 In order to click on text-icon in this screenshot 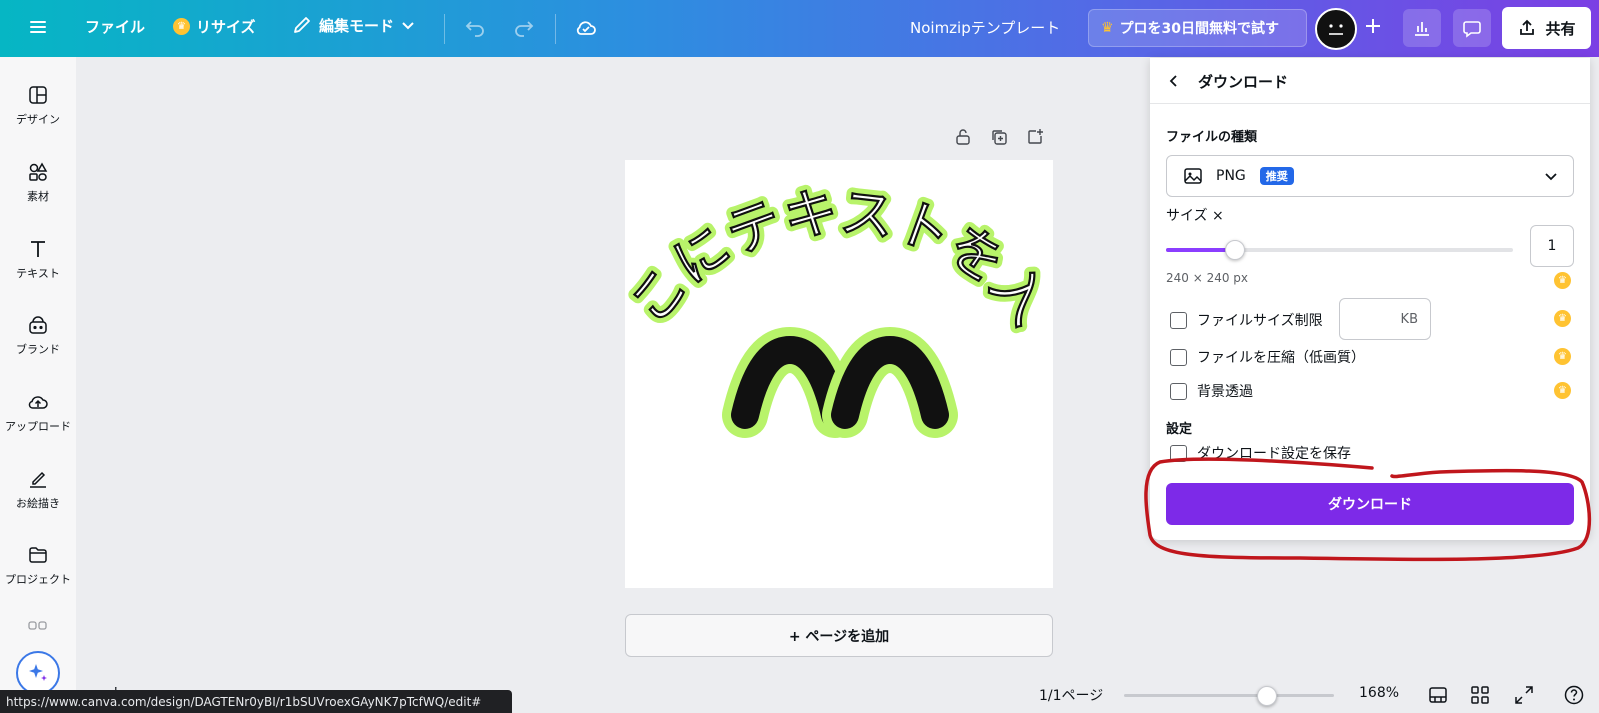, I will do `click(38, 248)`.